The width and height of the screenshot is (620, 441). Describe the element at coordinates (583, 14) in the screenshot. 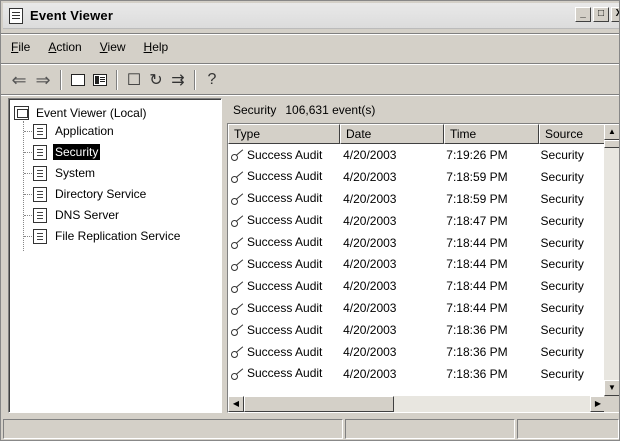

I see `minimize-button: _` at that location.